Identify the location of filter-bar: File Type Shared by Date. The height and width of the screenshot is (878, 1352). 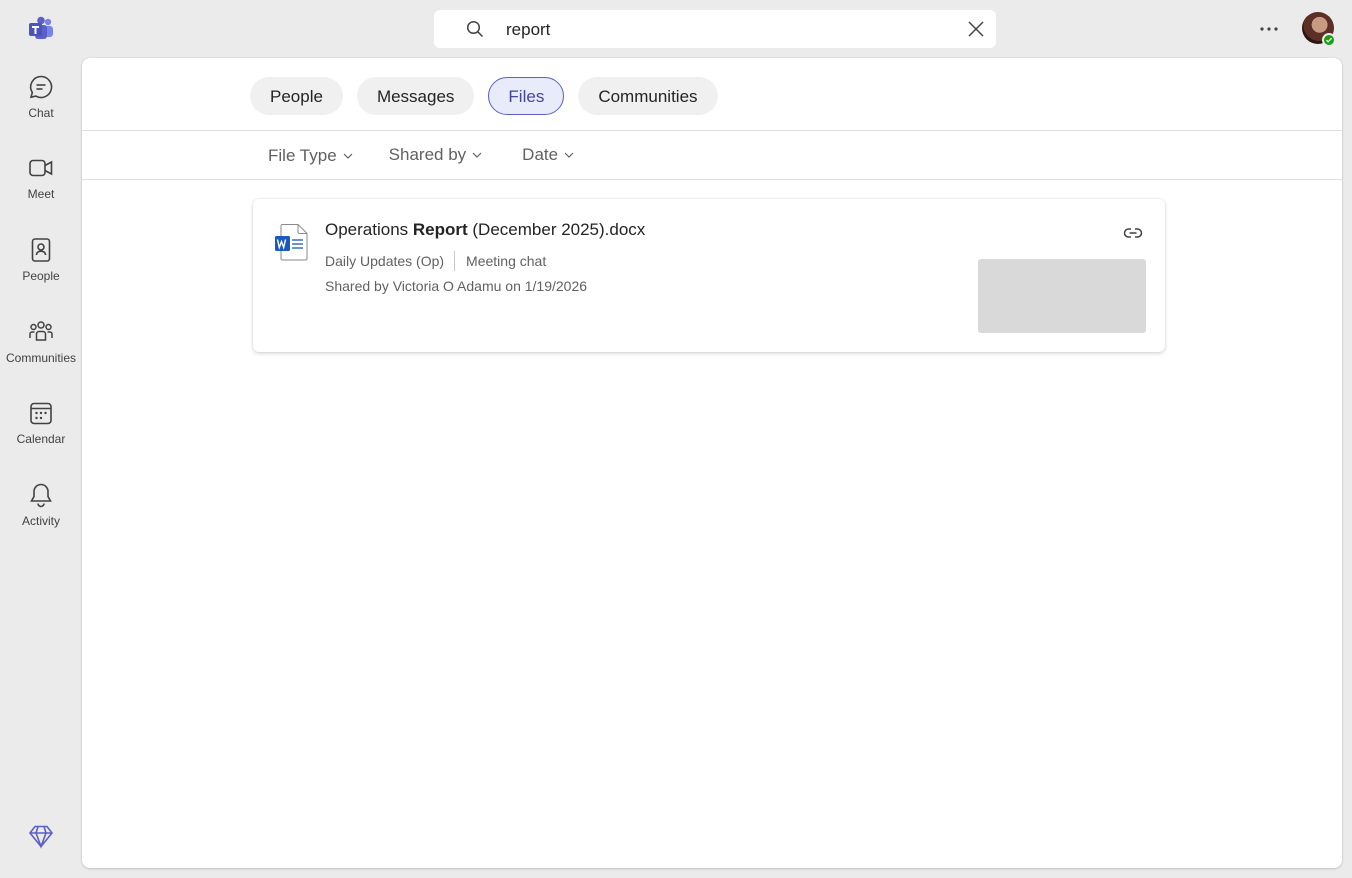
(421, 155).